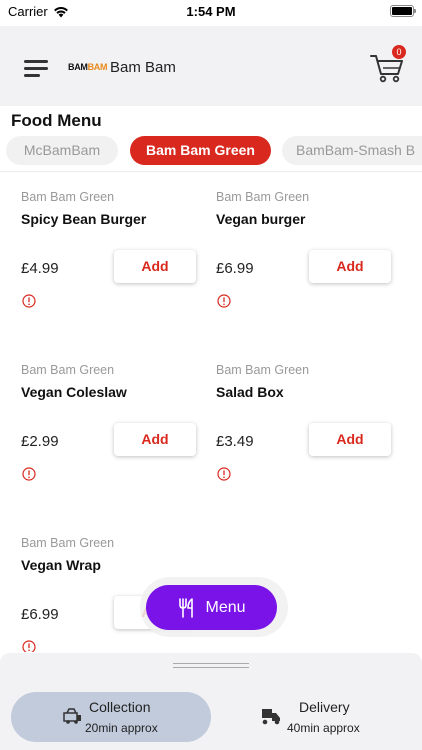 This screenshot has width=422, height=750. I want to click on tab-bam-bam-green: Bam Bam Green, so click(200, 150).